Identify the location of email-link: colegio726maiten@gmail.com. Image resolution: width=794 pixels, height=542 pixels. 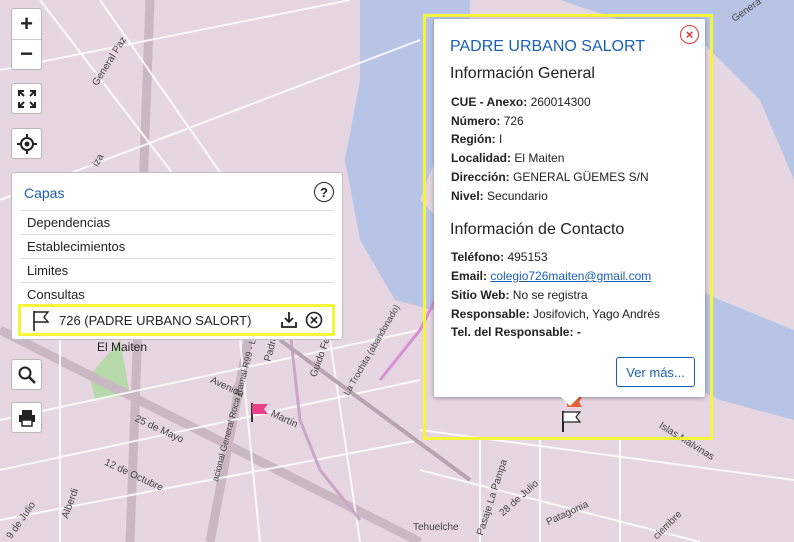
(570, 276).